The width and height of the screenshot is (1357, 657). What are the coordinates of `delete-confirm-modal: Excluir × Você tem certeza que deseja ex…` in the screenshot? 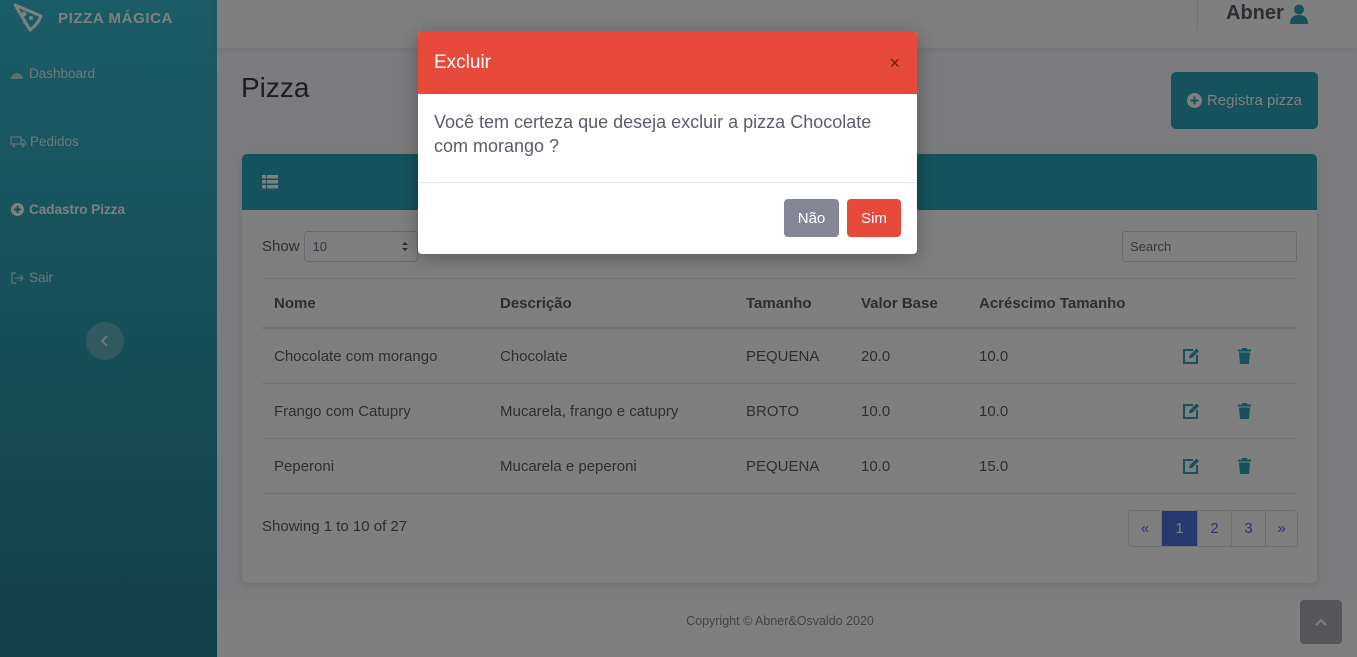 It's located at (667, 142).